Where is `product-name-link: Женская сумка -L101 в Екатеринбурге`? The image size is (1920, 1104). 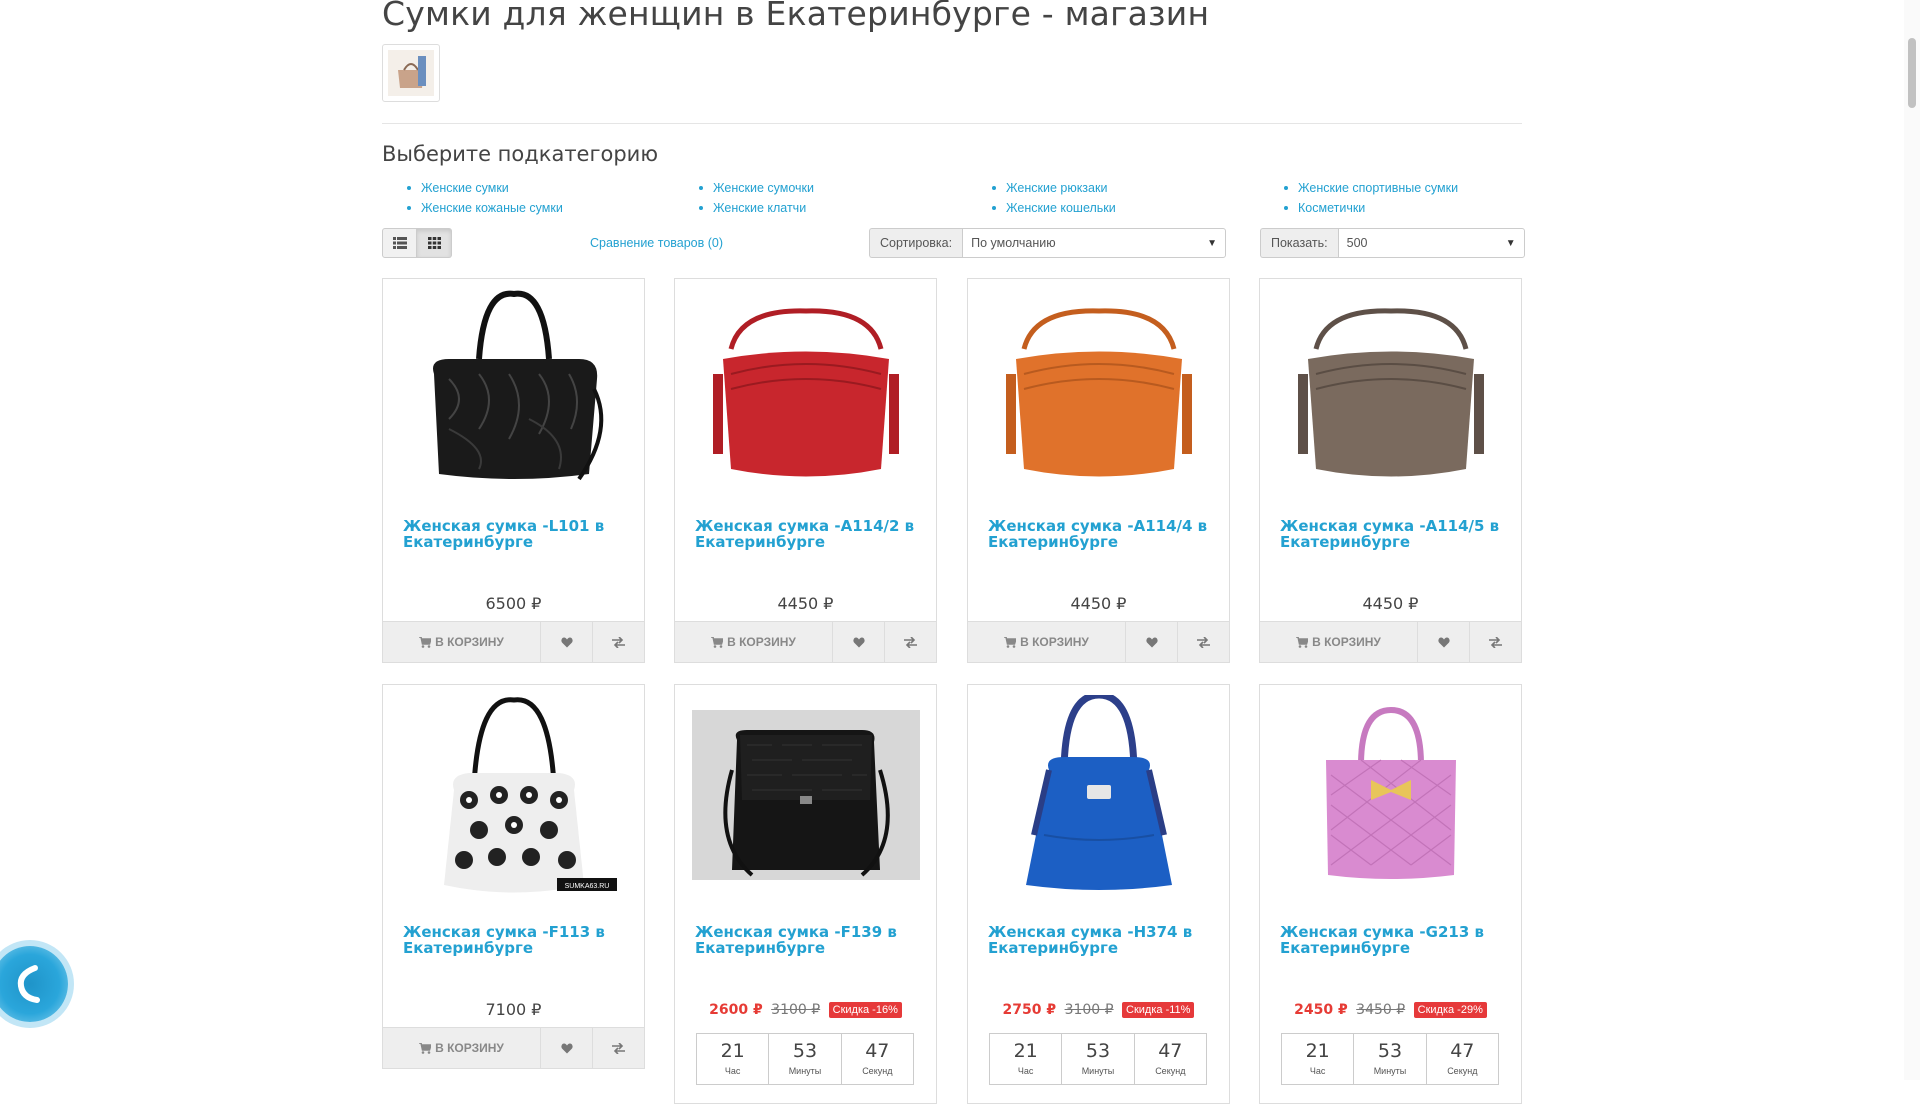 product-name-link: Женская сумка -L101 в Екатеринбурге is located at coordinates (515, 534).